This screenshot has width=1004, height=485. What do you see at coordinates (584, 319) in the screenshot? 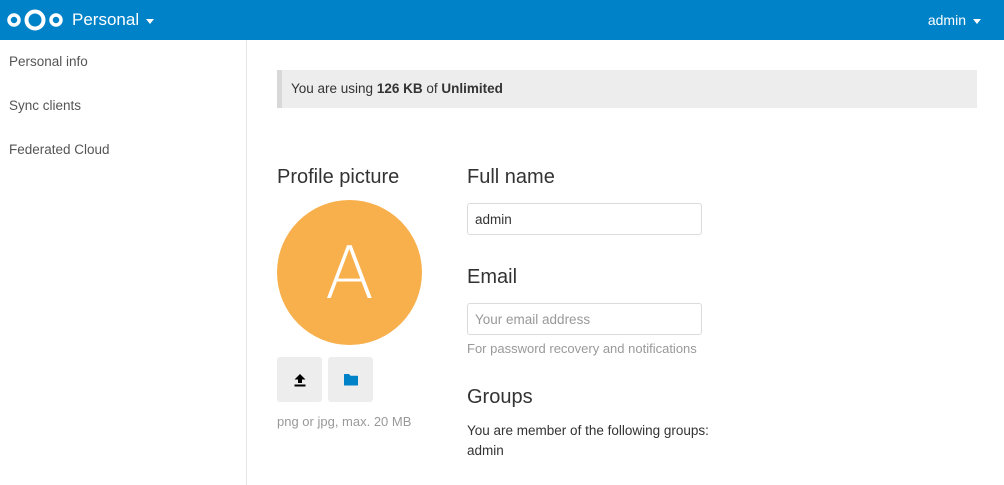
I see `email-input` at bounding box center [584, 319].